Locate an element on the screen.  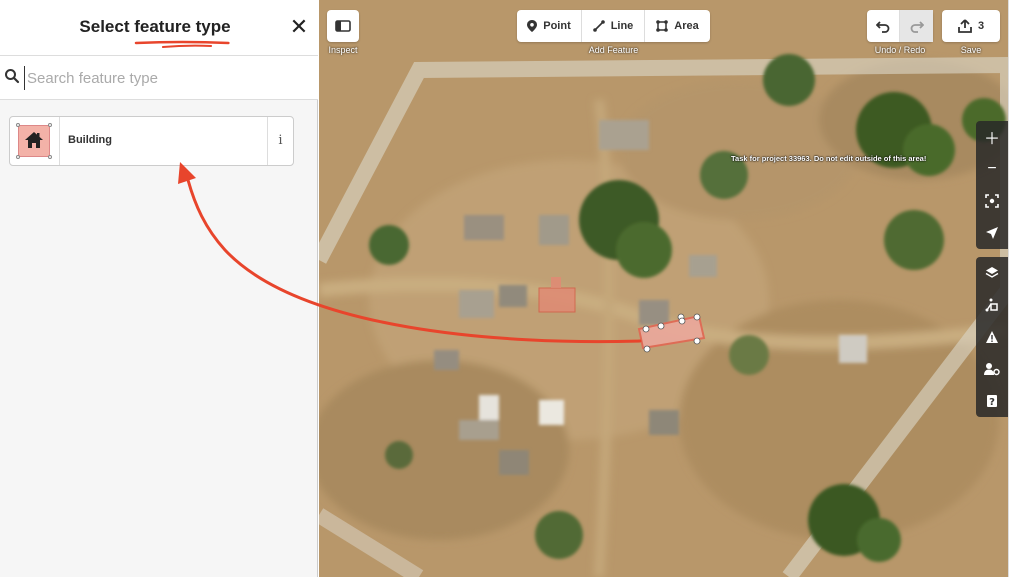
annotation-arrow is located at coordinates (410, 253).